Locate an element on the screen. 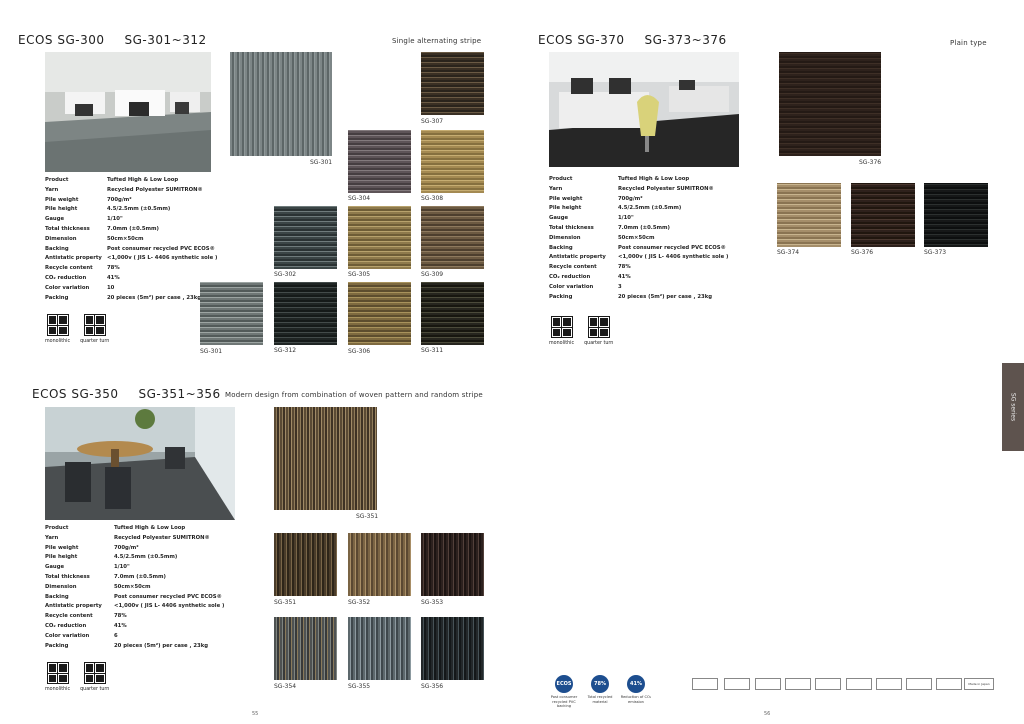 This screenshot has height=724, width=1024. section-subtitle-sg300: Single alternating stripe is located at coordinates (437, 41).